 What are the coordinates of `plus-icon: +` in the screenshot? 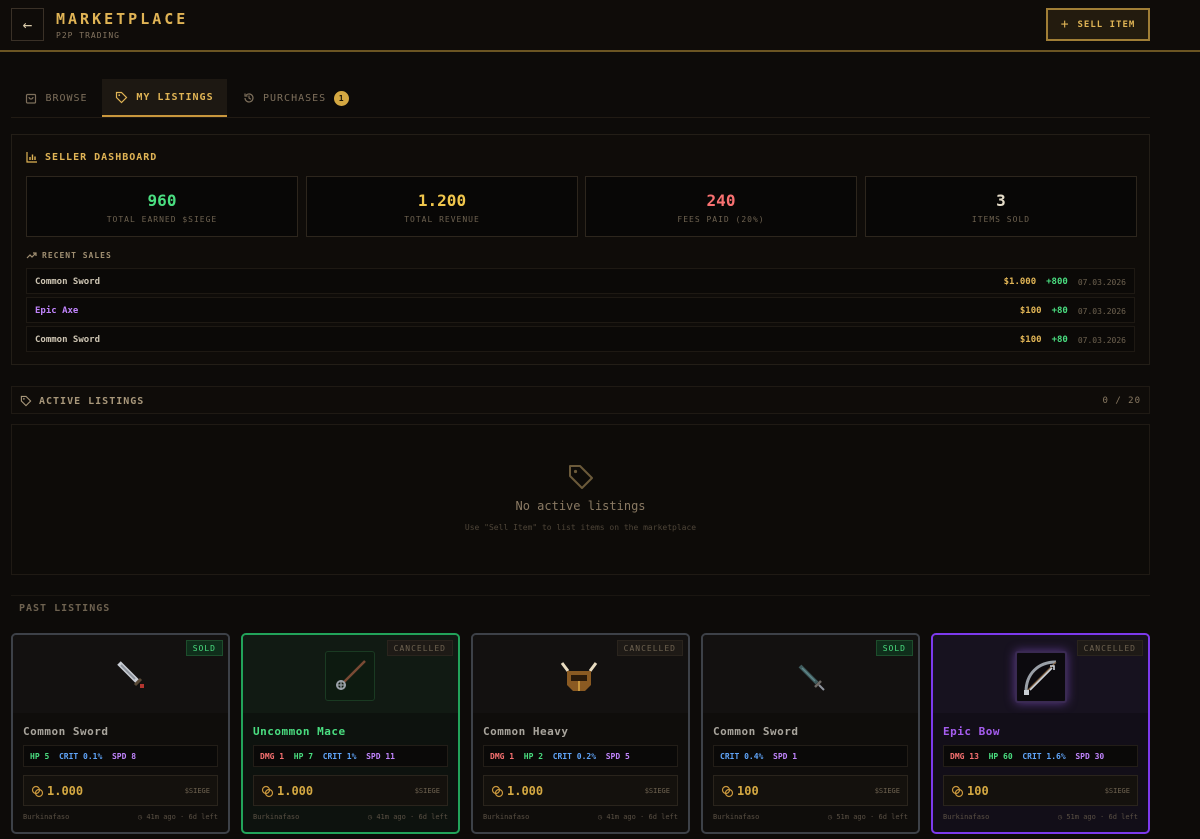 It's located at (1065, 24).